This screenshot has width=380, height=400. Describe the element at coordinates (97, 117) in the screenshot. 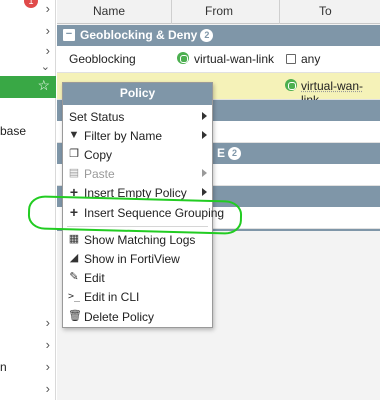

I see `menu-item-label: Set Status` at that location.